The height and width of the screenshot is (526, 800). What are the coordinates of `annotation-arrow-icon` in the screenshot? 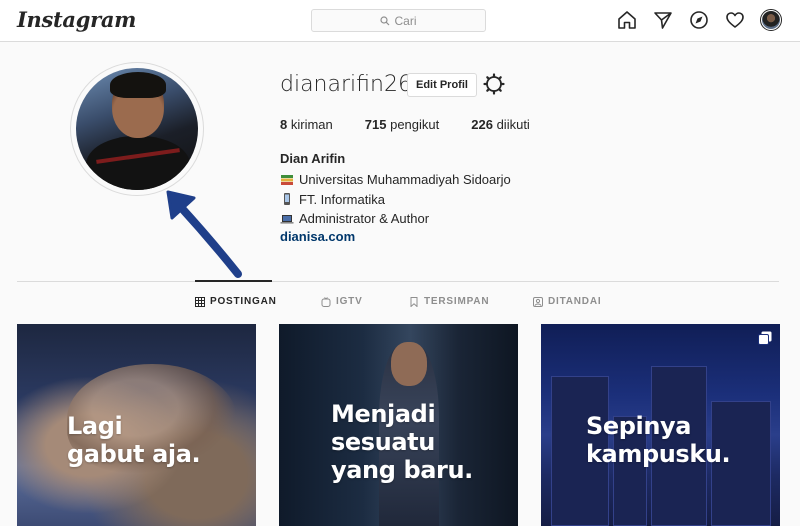 It's located at (204, 234).